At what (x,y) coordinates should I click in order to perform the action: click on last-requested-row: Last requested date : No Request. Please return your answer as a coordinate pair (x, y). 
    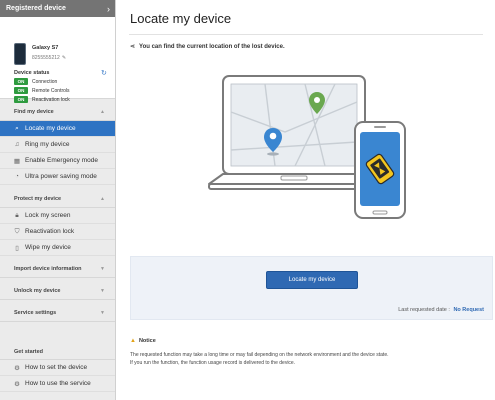
    Looking at the image, I should click on (441, 310).